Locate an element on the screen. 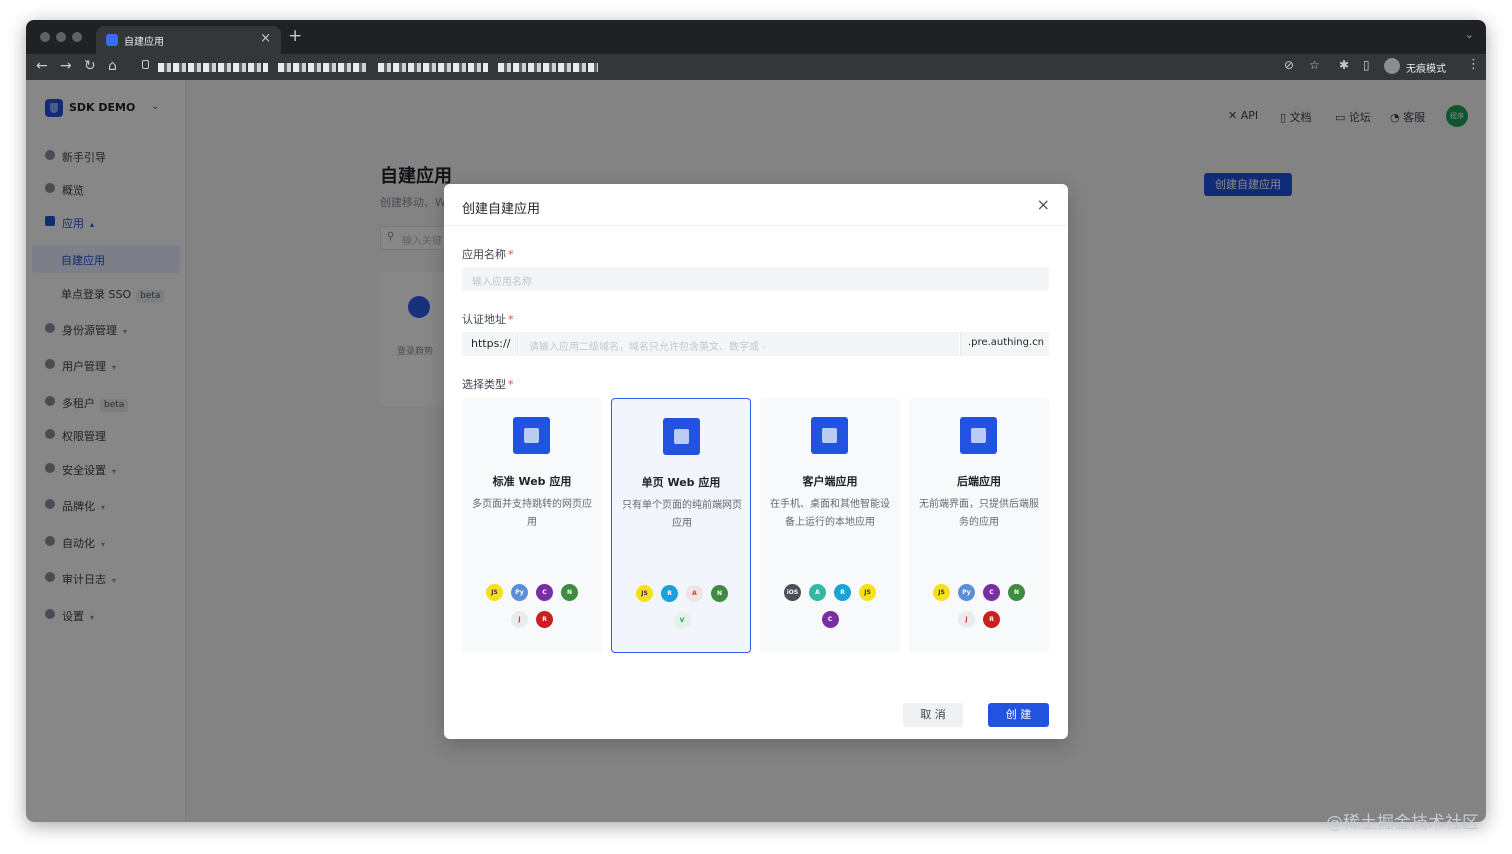 The height and width of the screenshot is (854, 1512). watermark: @稀土掘金技术社区 is located at coordinates (1402, 823).